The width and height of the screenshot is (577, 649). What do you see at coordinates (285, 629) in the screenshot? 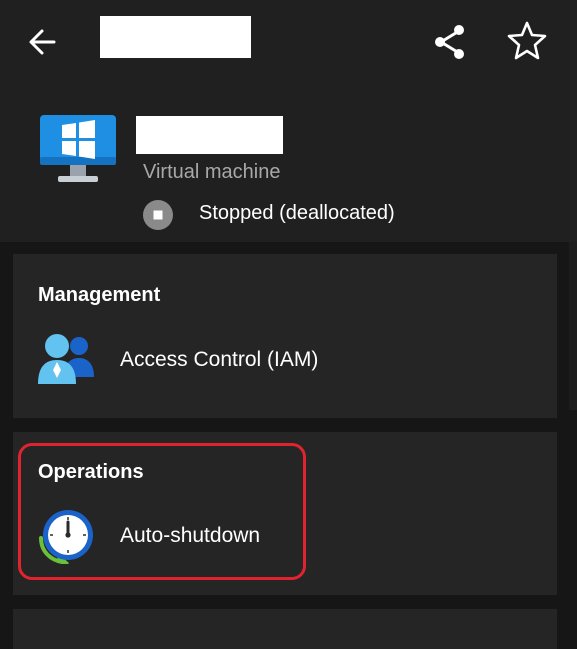
I see `next-section` at bounding box center [285, 629].